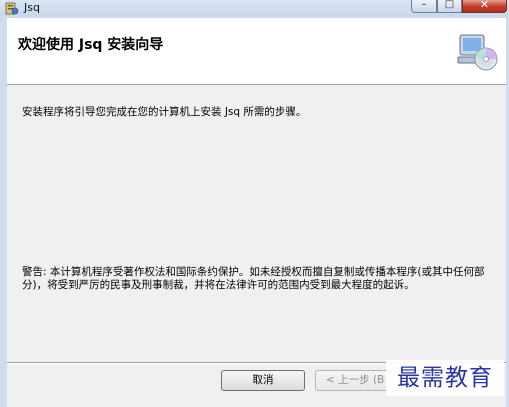 This screenshot has width=509, height=407. What do you see at coordinates (445, 378) in the screenshot?
I see `watermark-logo: 最需教育` at bounding box center [445, 378].